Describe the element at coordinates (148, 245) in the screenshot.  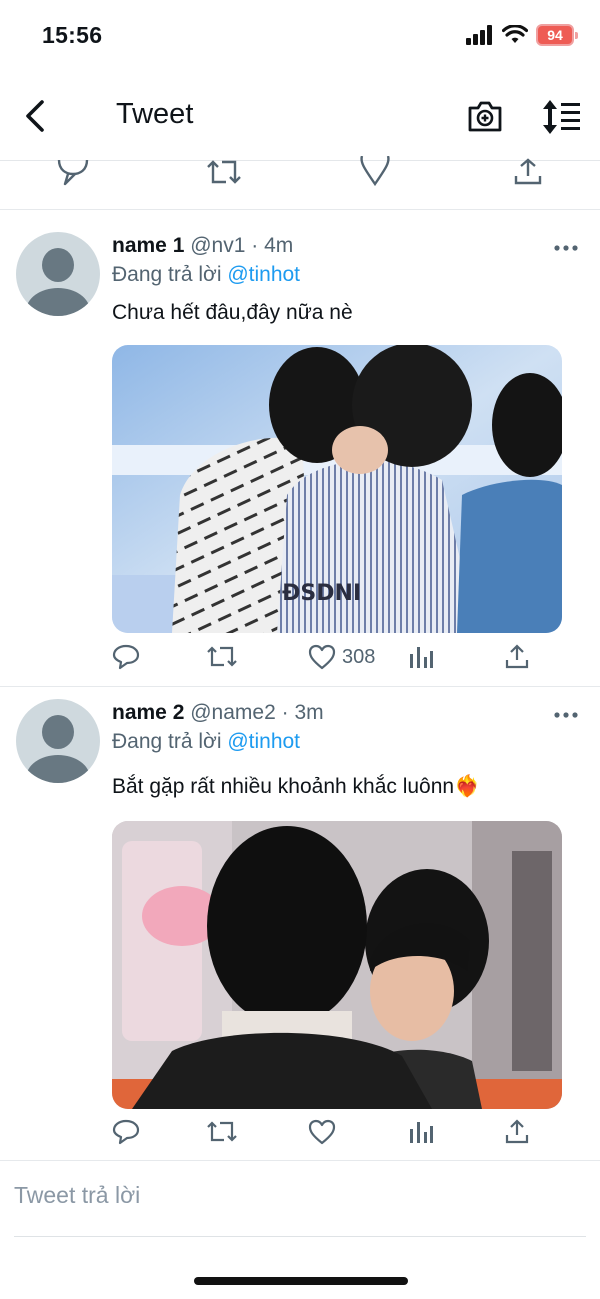
I see `author-name: name 1` at that location.